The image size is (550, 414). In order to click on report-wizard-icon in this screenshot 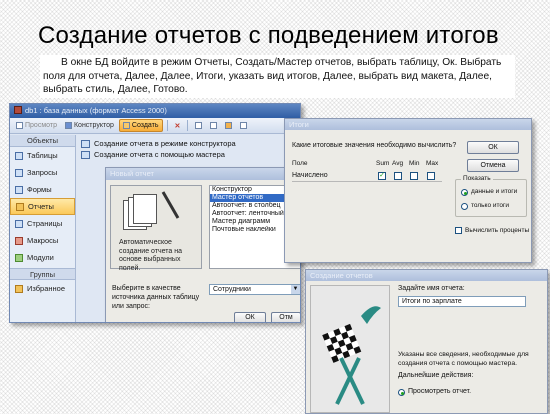, I will do `click(85, 154)`.